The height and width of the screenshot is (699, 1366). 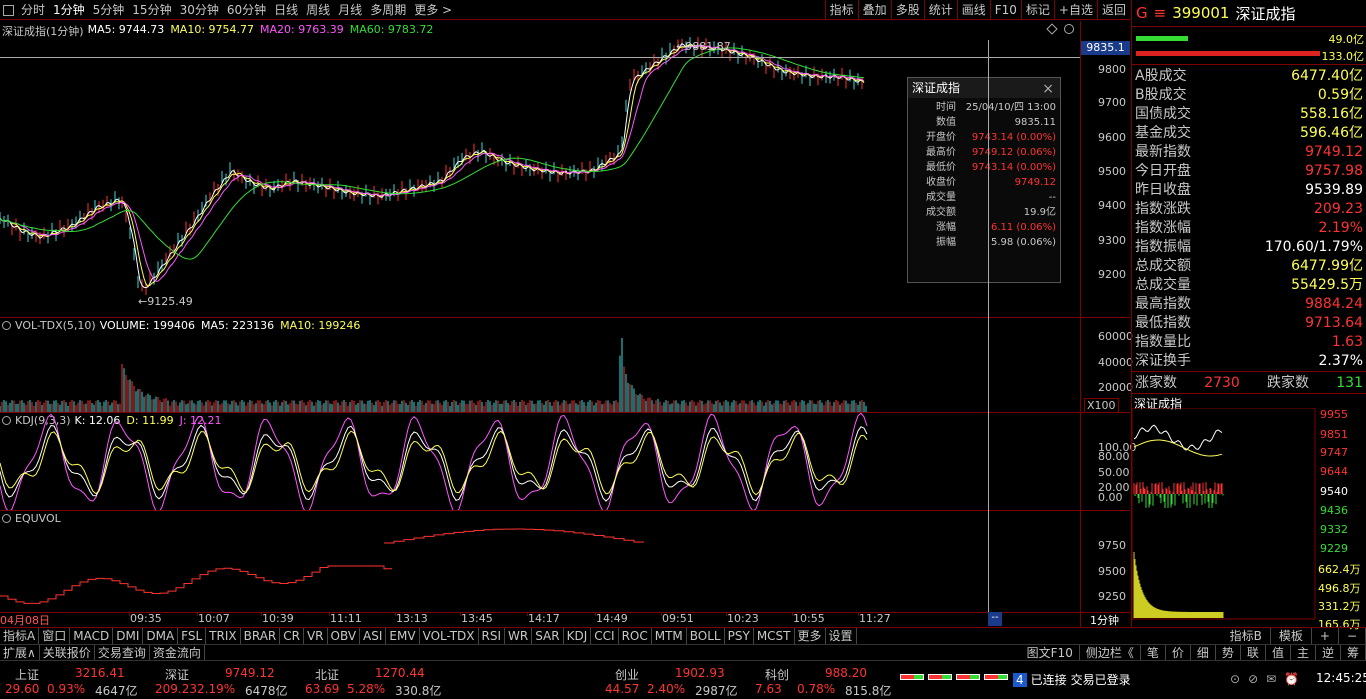 What do you see at coordinates (286, 10) in the screenshot?
I see `period-tab: 日线` at bounding box center [286, 10].